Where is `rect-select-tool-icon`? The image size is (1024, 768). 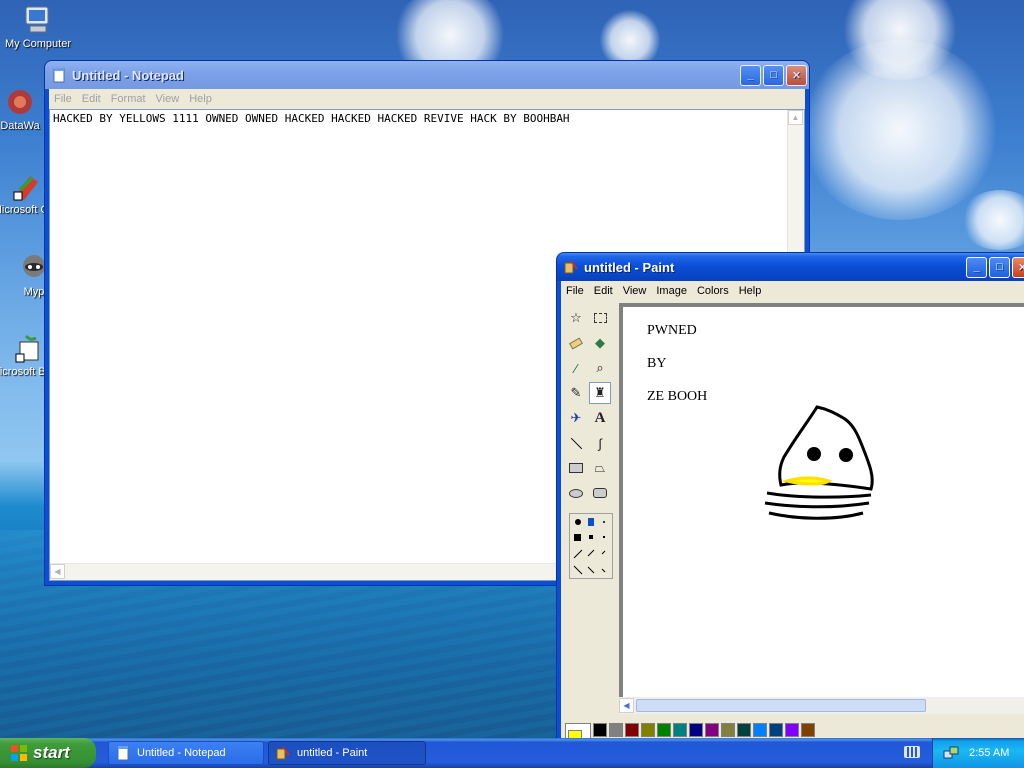 rect-select-tool-icon is located at coordinates (600, 318).